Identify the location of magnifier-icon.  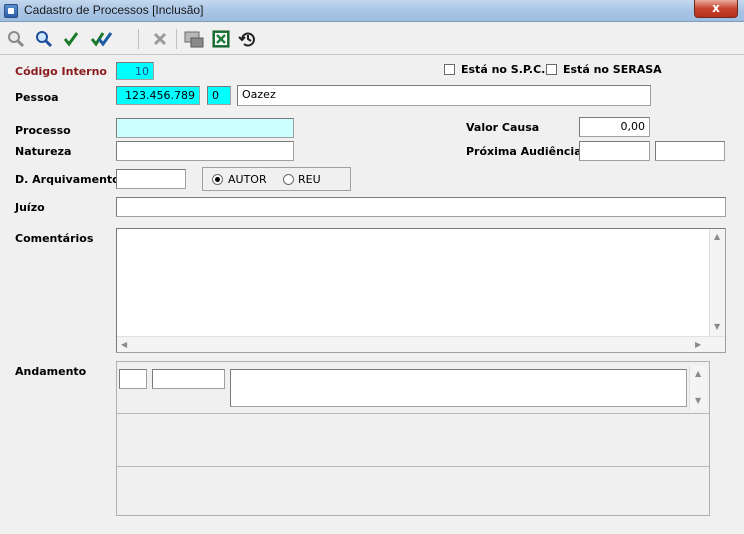
(44, 39).